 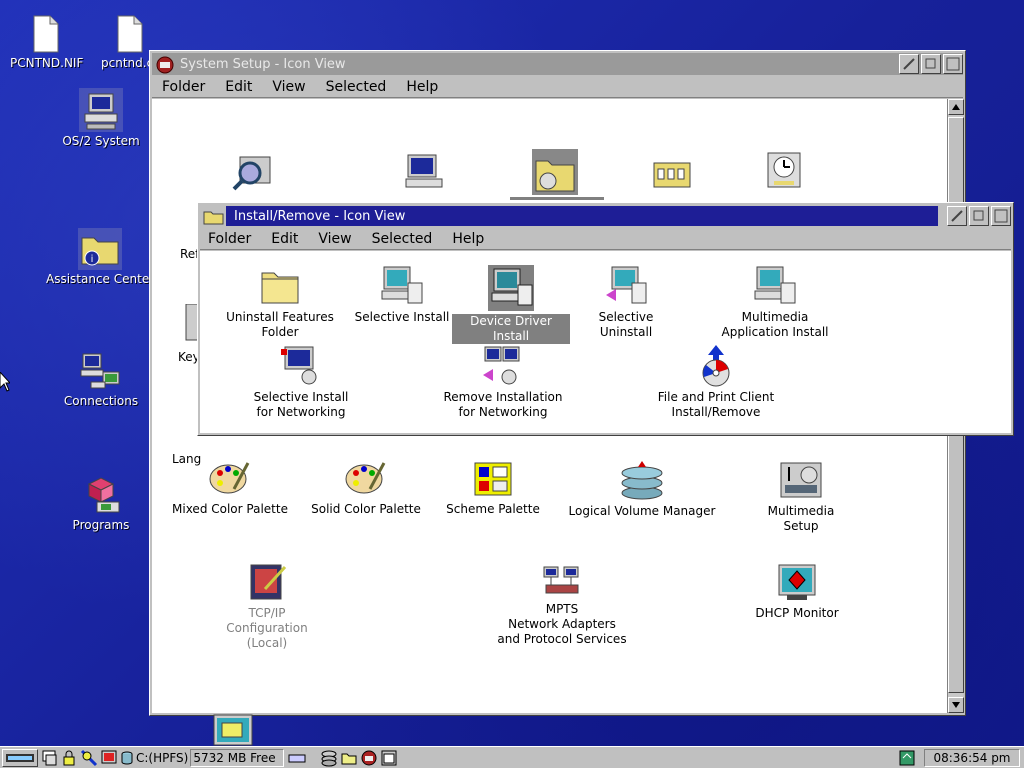 What do you see at coordinates (101, 525) in the screenshot?
I see `desktop-icon-label: Programs` at bounding box center [101, 525].